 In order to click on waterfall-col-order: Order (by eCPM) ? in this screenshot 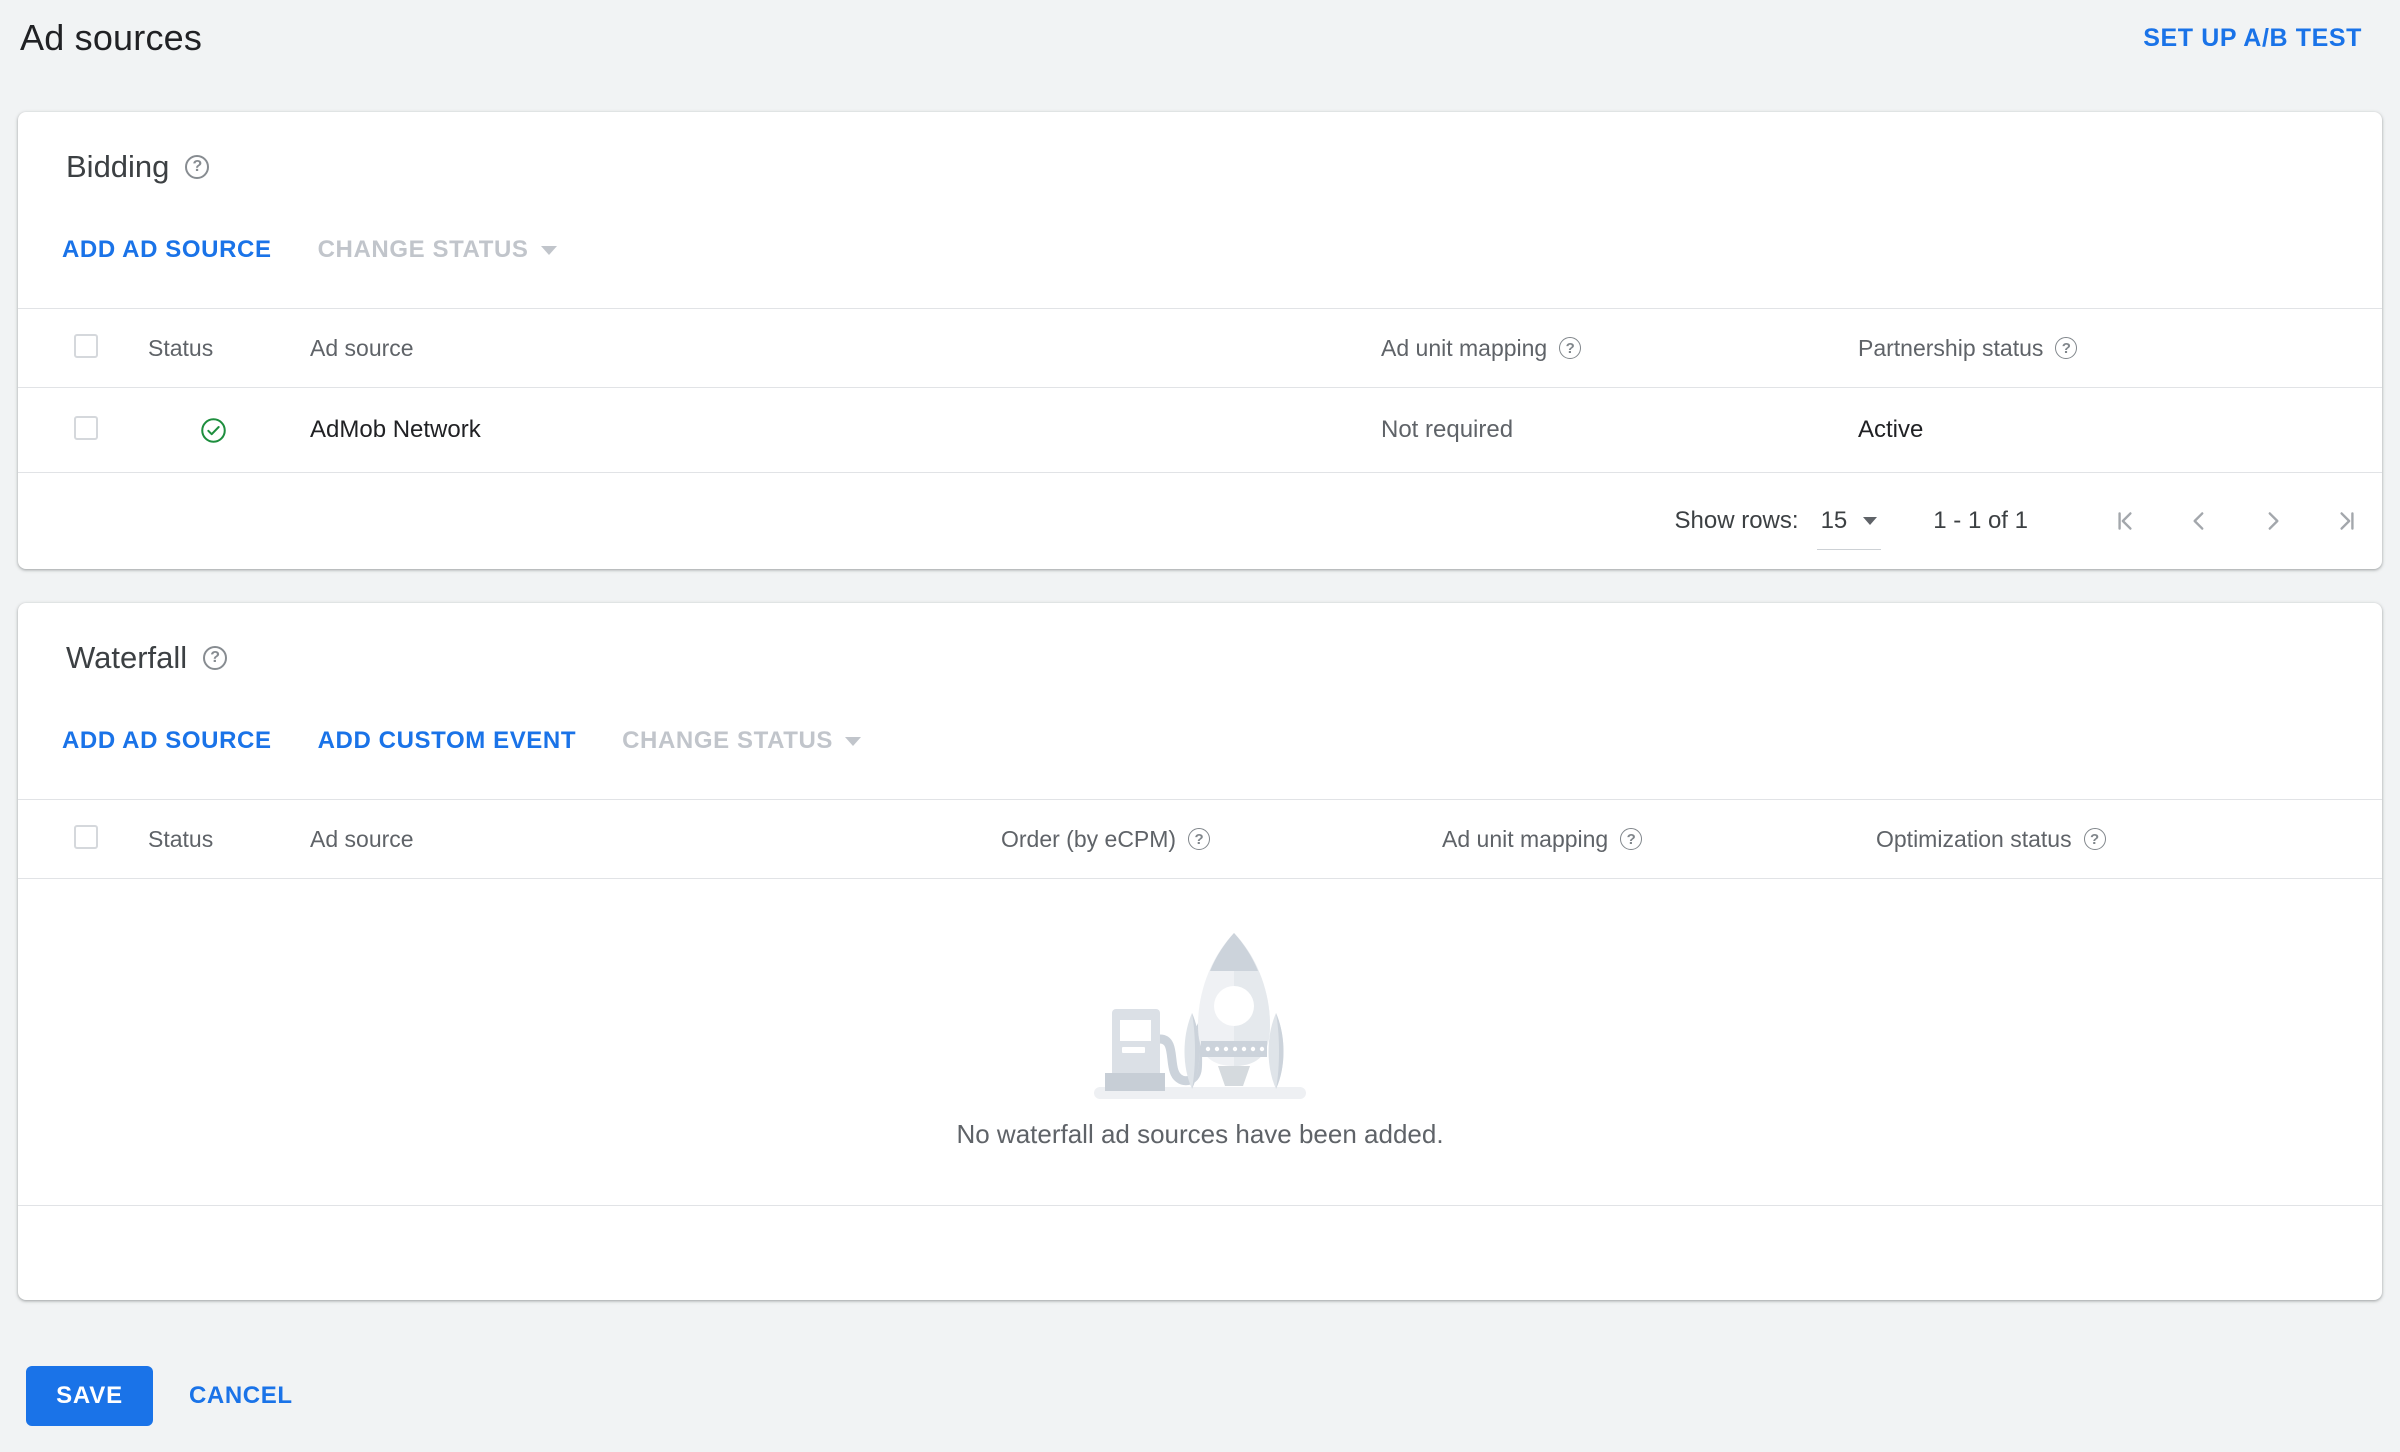, I will do `click(1221, 839)`.